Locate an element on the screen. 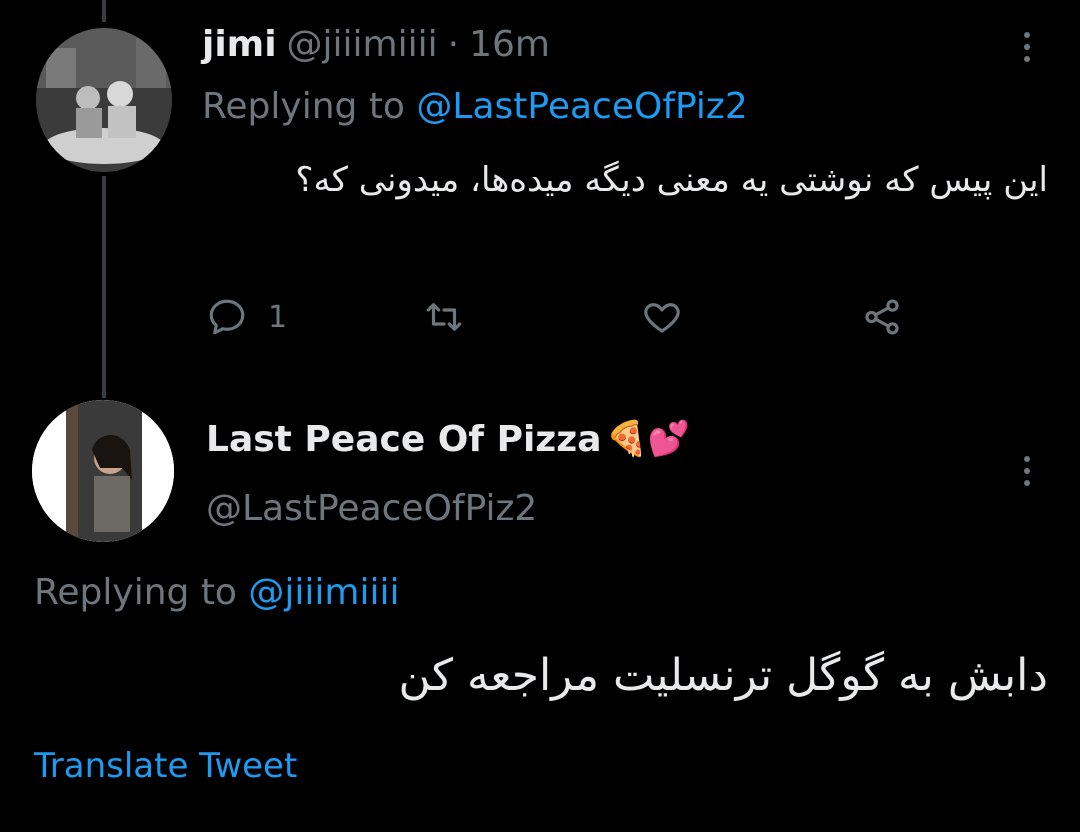  like-action is located at coordinates (662, 317).